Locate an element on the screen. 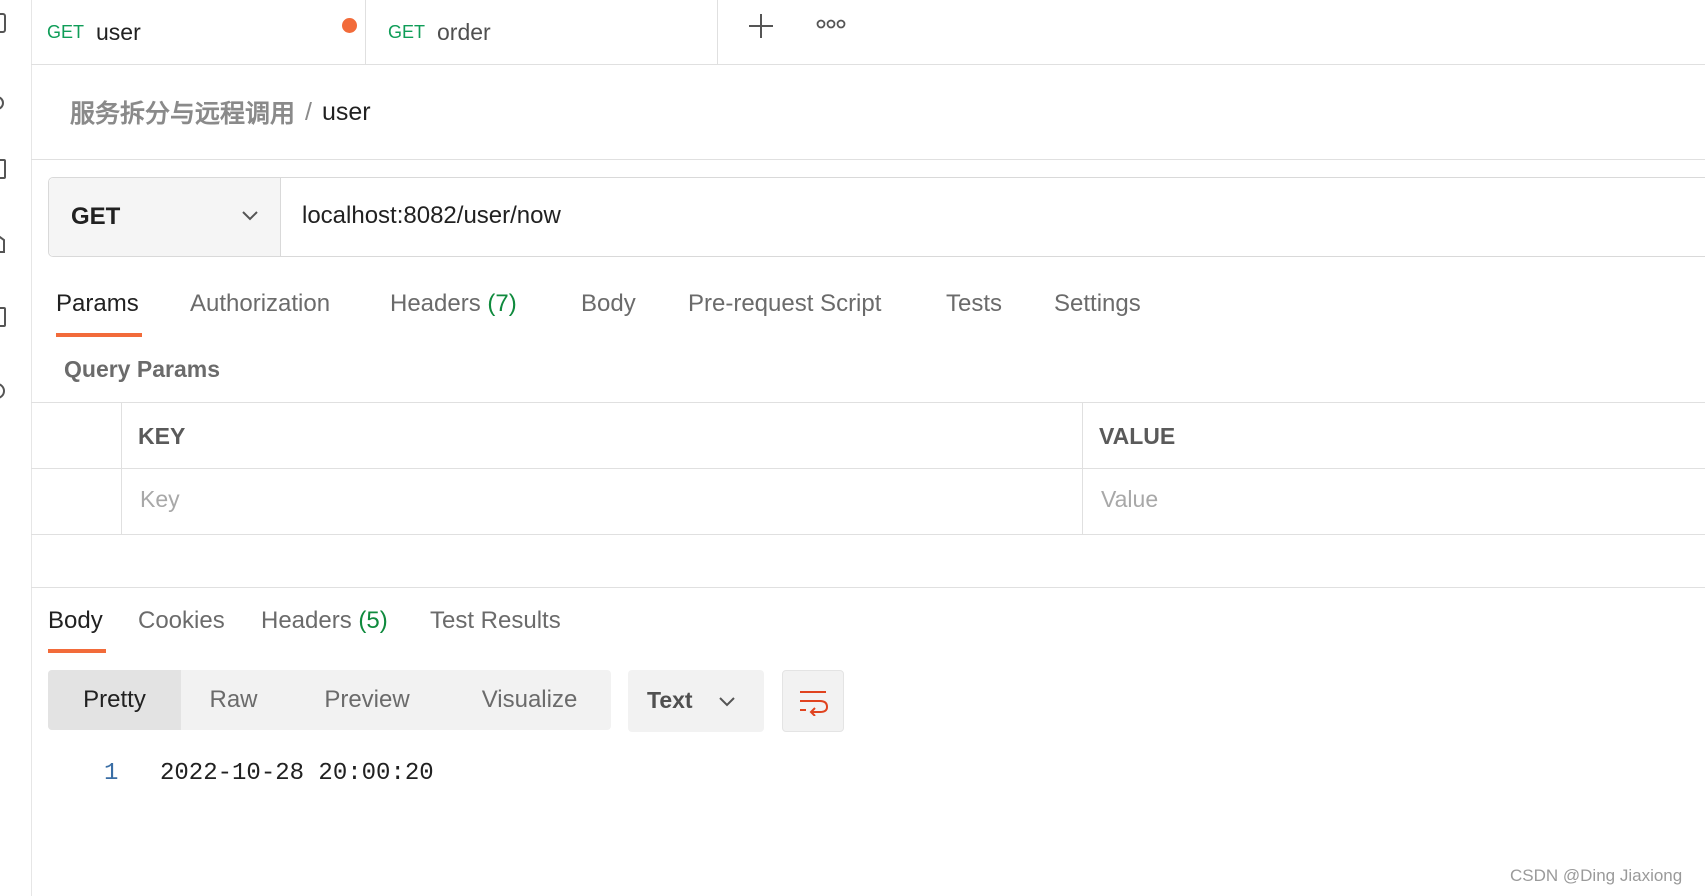 This screenshot has width=1705, height=896. tab-body: Body is located at coordinates (608, 304).